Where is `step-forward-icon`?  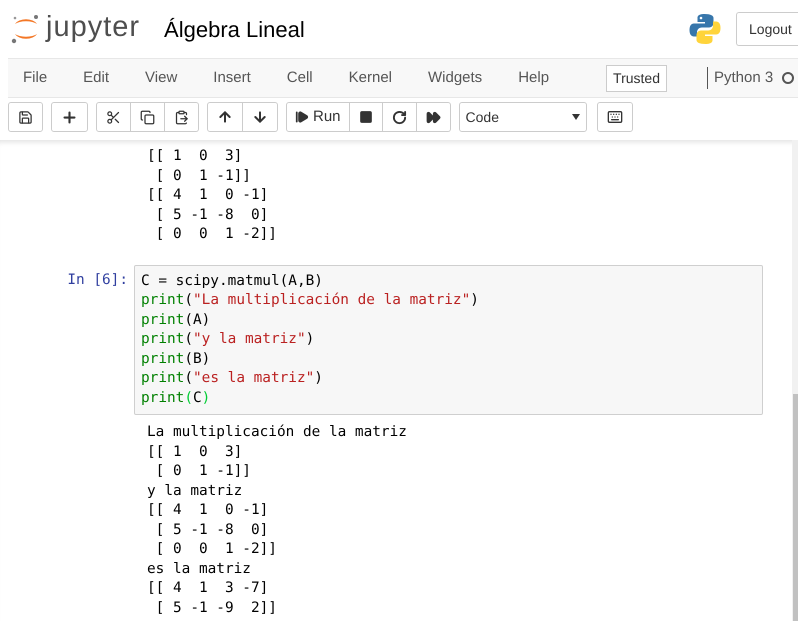 step-forward-icon is located at coordinates (302, 117).